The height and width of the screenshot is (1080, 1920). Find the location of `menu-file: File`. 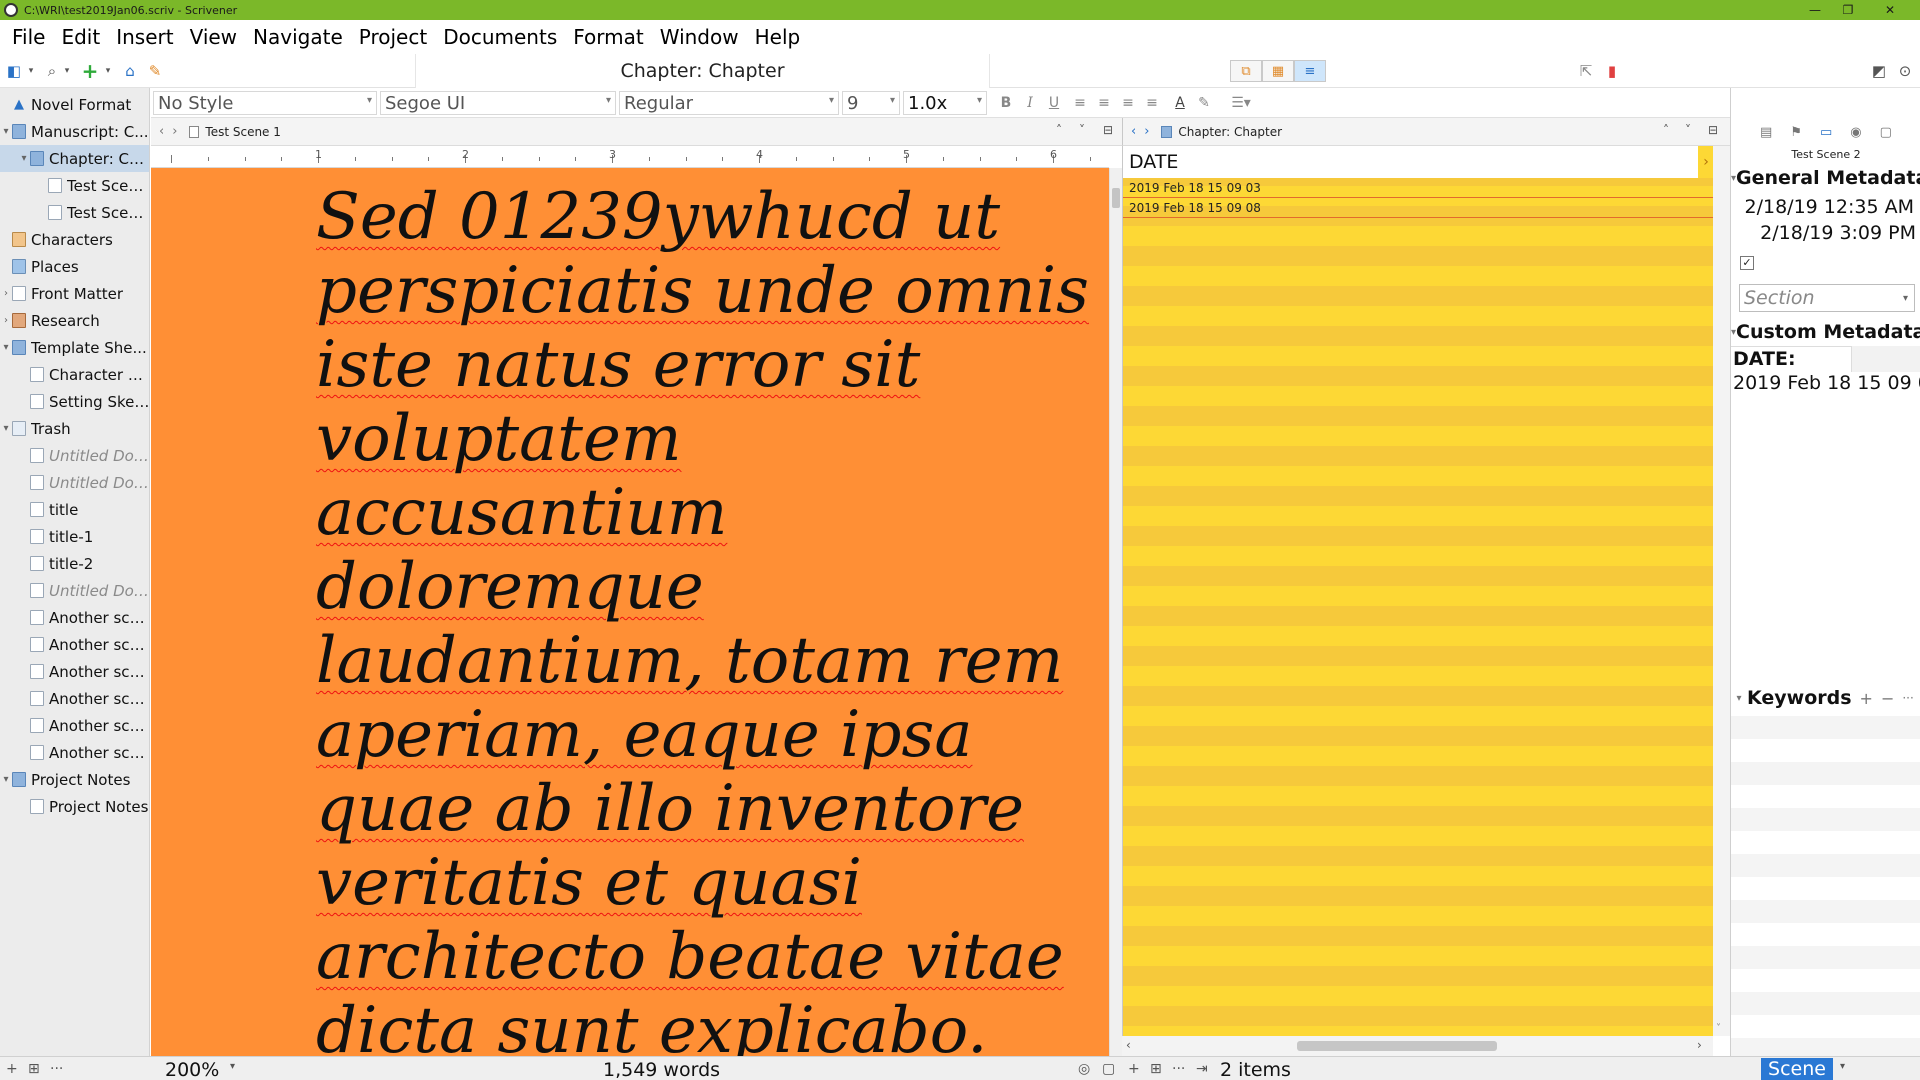

menu-file: File is located at coordinates (28, 37).